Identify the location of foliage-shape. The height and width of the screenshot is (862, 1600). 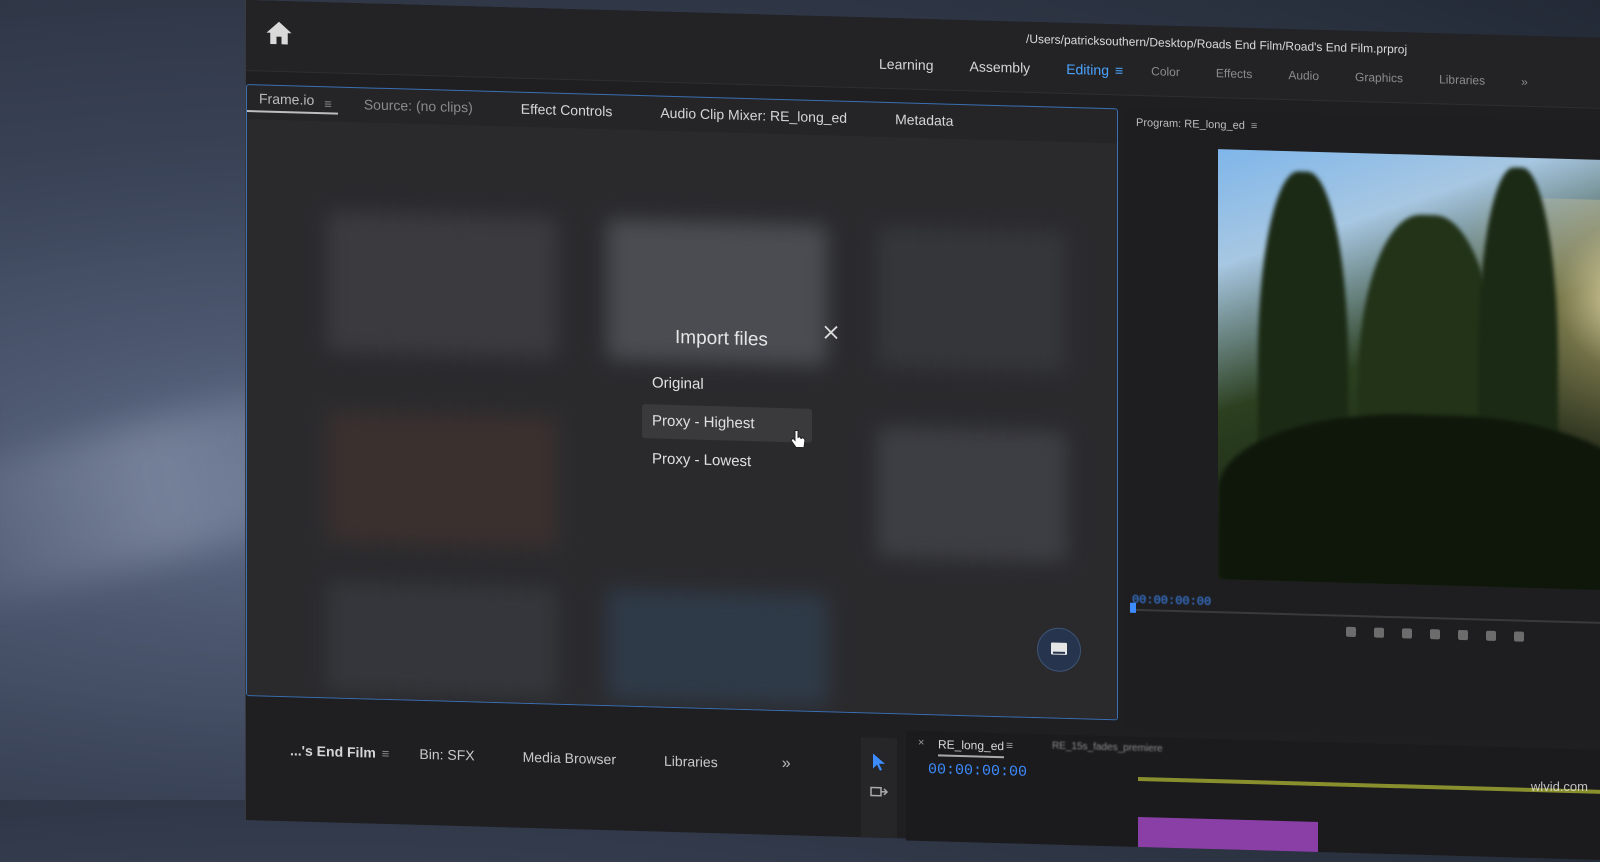
(1409, 500).